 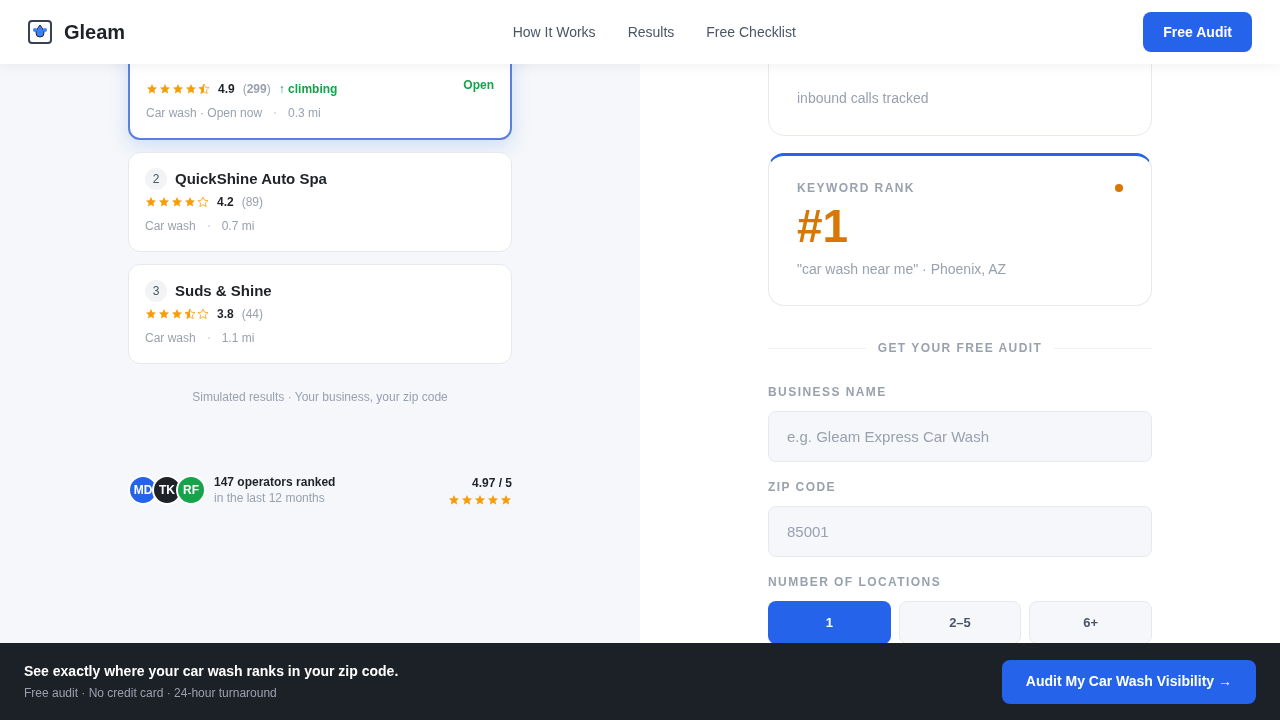 I want to click on logo-icon, so click(x=40, y=32).